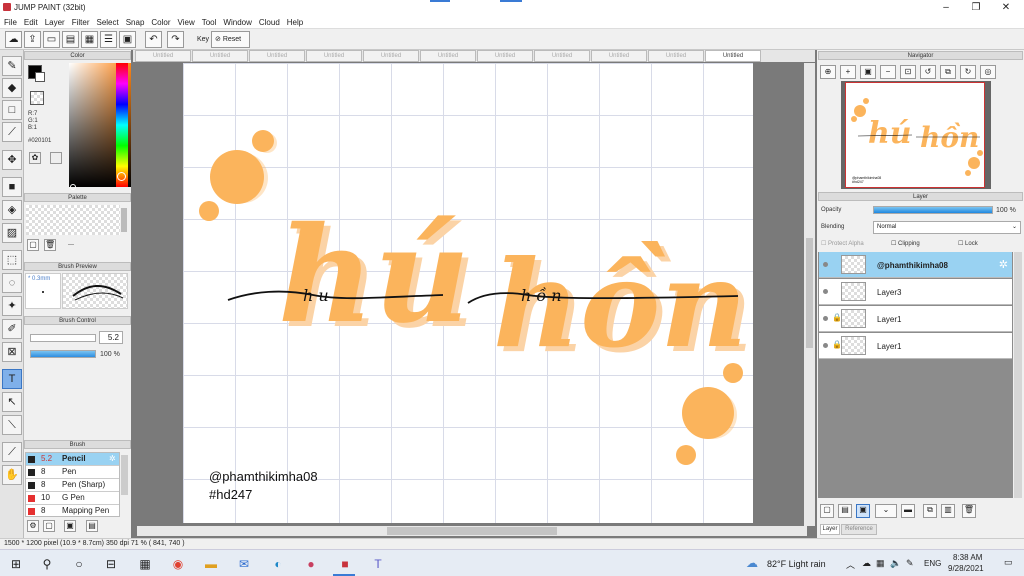 Image resolution: width=1024 pixels, height=576 pixels. I want to click on palette-scrollbar, so click(124, 220).